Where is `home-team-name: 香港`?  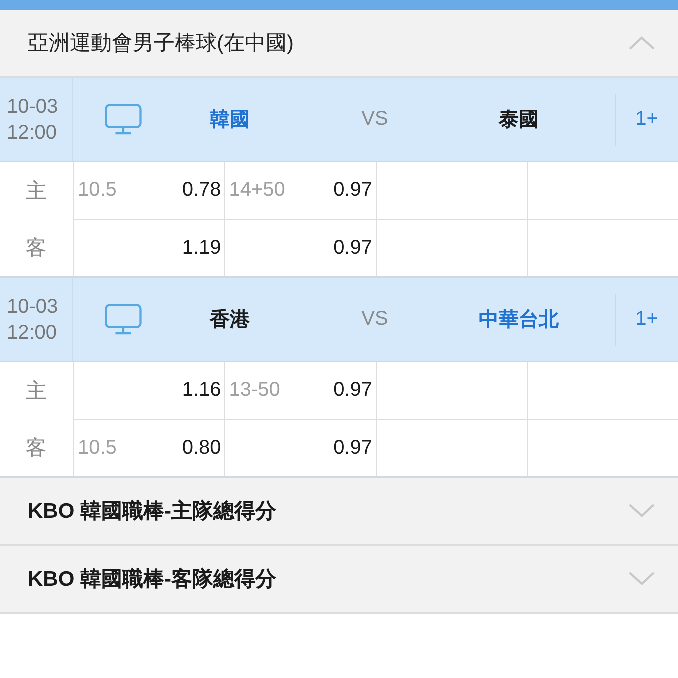 home-team-name: 香港 is located at coordinates (230, 319).